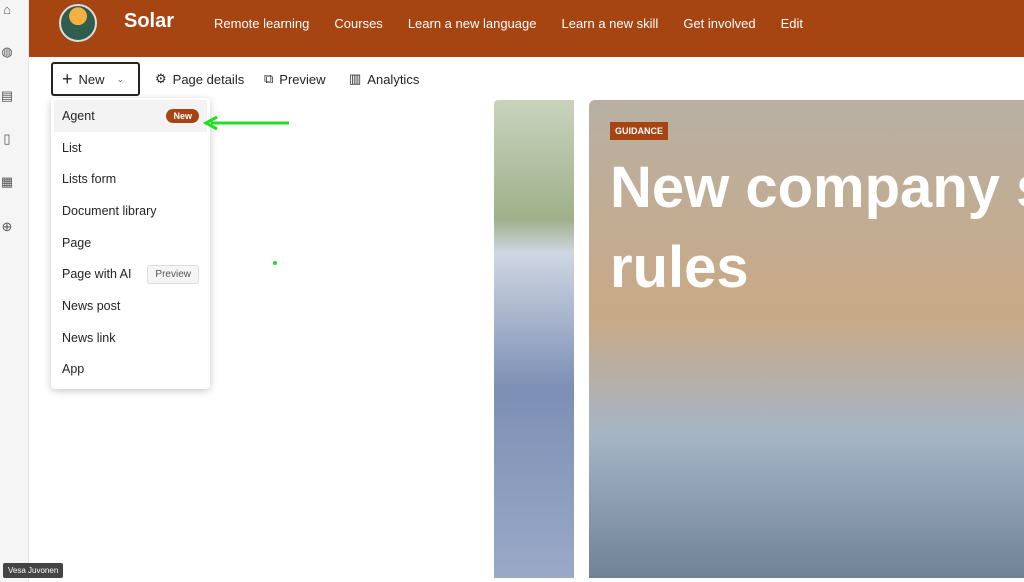  What do you see at coordinates (817, 228) in the screenshot?
I see `hero-title: New company s rules` at bounding box center [817, 228].